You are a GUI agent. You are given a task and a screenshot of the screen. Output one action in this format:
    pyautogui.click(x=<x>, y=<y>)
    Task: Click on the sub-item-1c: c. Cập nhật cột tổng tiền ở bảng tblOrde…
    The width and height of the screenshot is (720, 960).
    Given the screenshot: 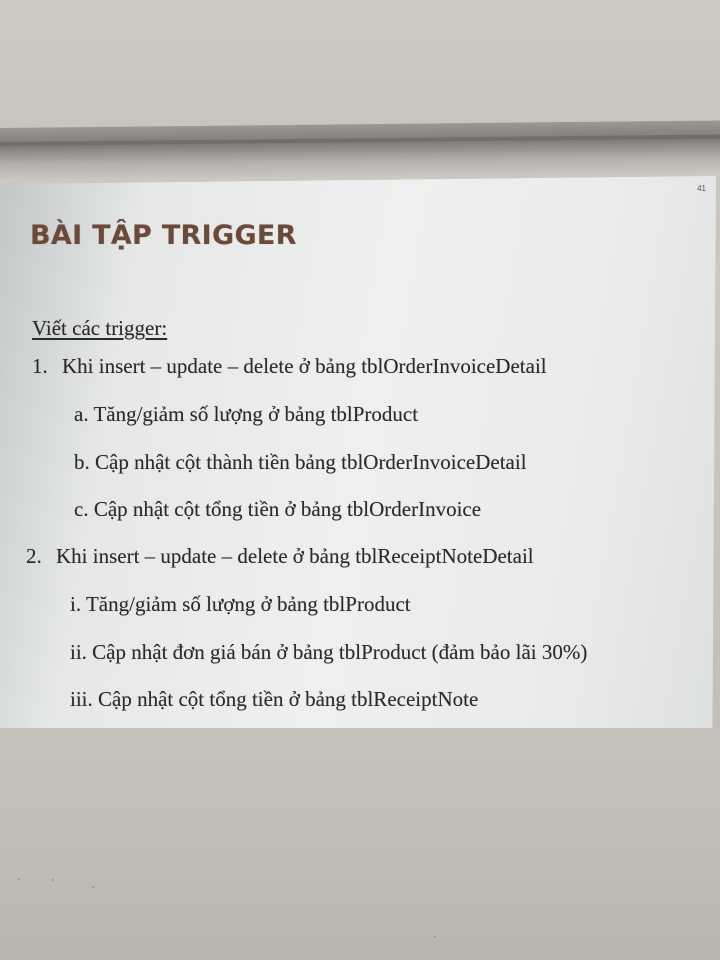 What is the action you would take?
    pyautogui.click(x=278, y=509)
    